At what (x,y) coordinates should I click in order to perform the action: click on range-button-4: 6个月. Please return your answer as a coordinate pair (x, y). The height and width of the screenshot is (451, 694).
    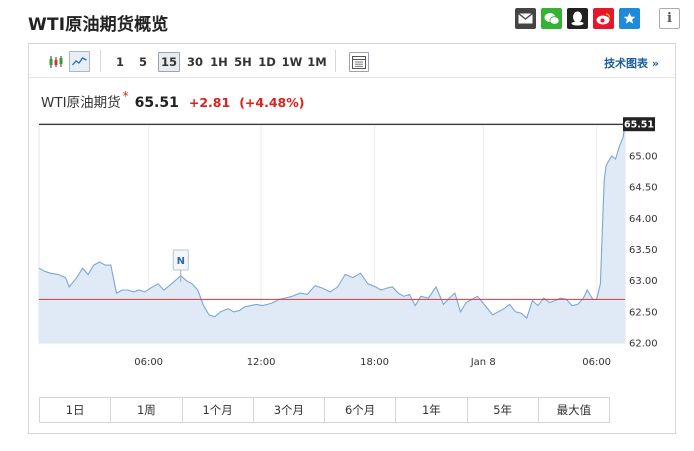
    Looking at the image, I should click on (361, 410).